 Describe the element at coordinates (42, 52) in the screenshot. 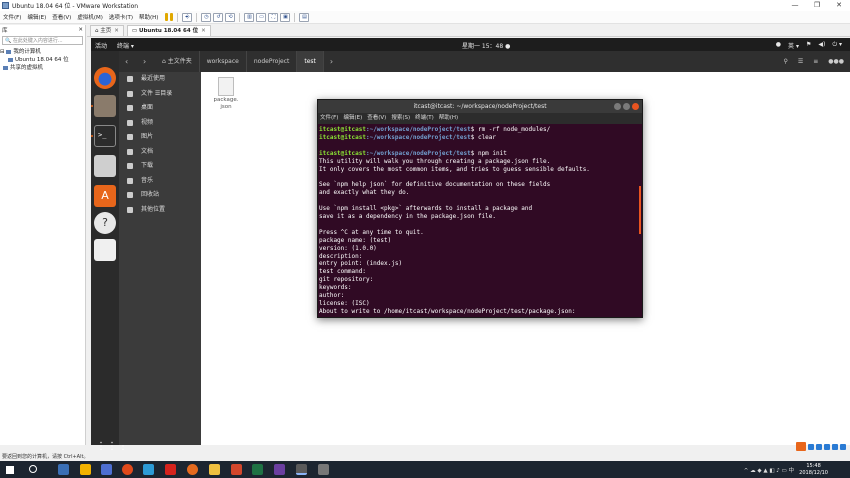

I see `tree-item-my-computer: ⊟ 我的计算机` at that location.